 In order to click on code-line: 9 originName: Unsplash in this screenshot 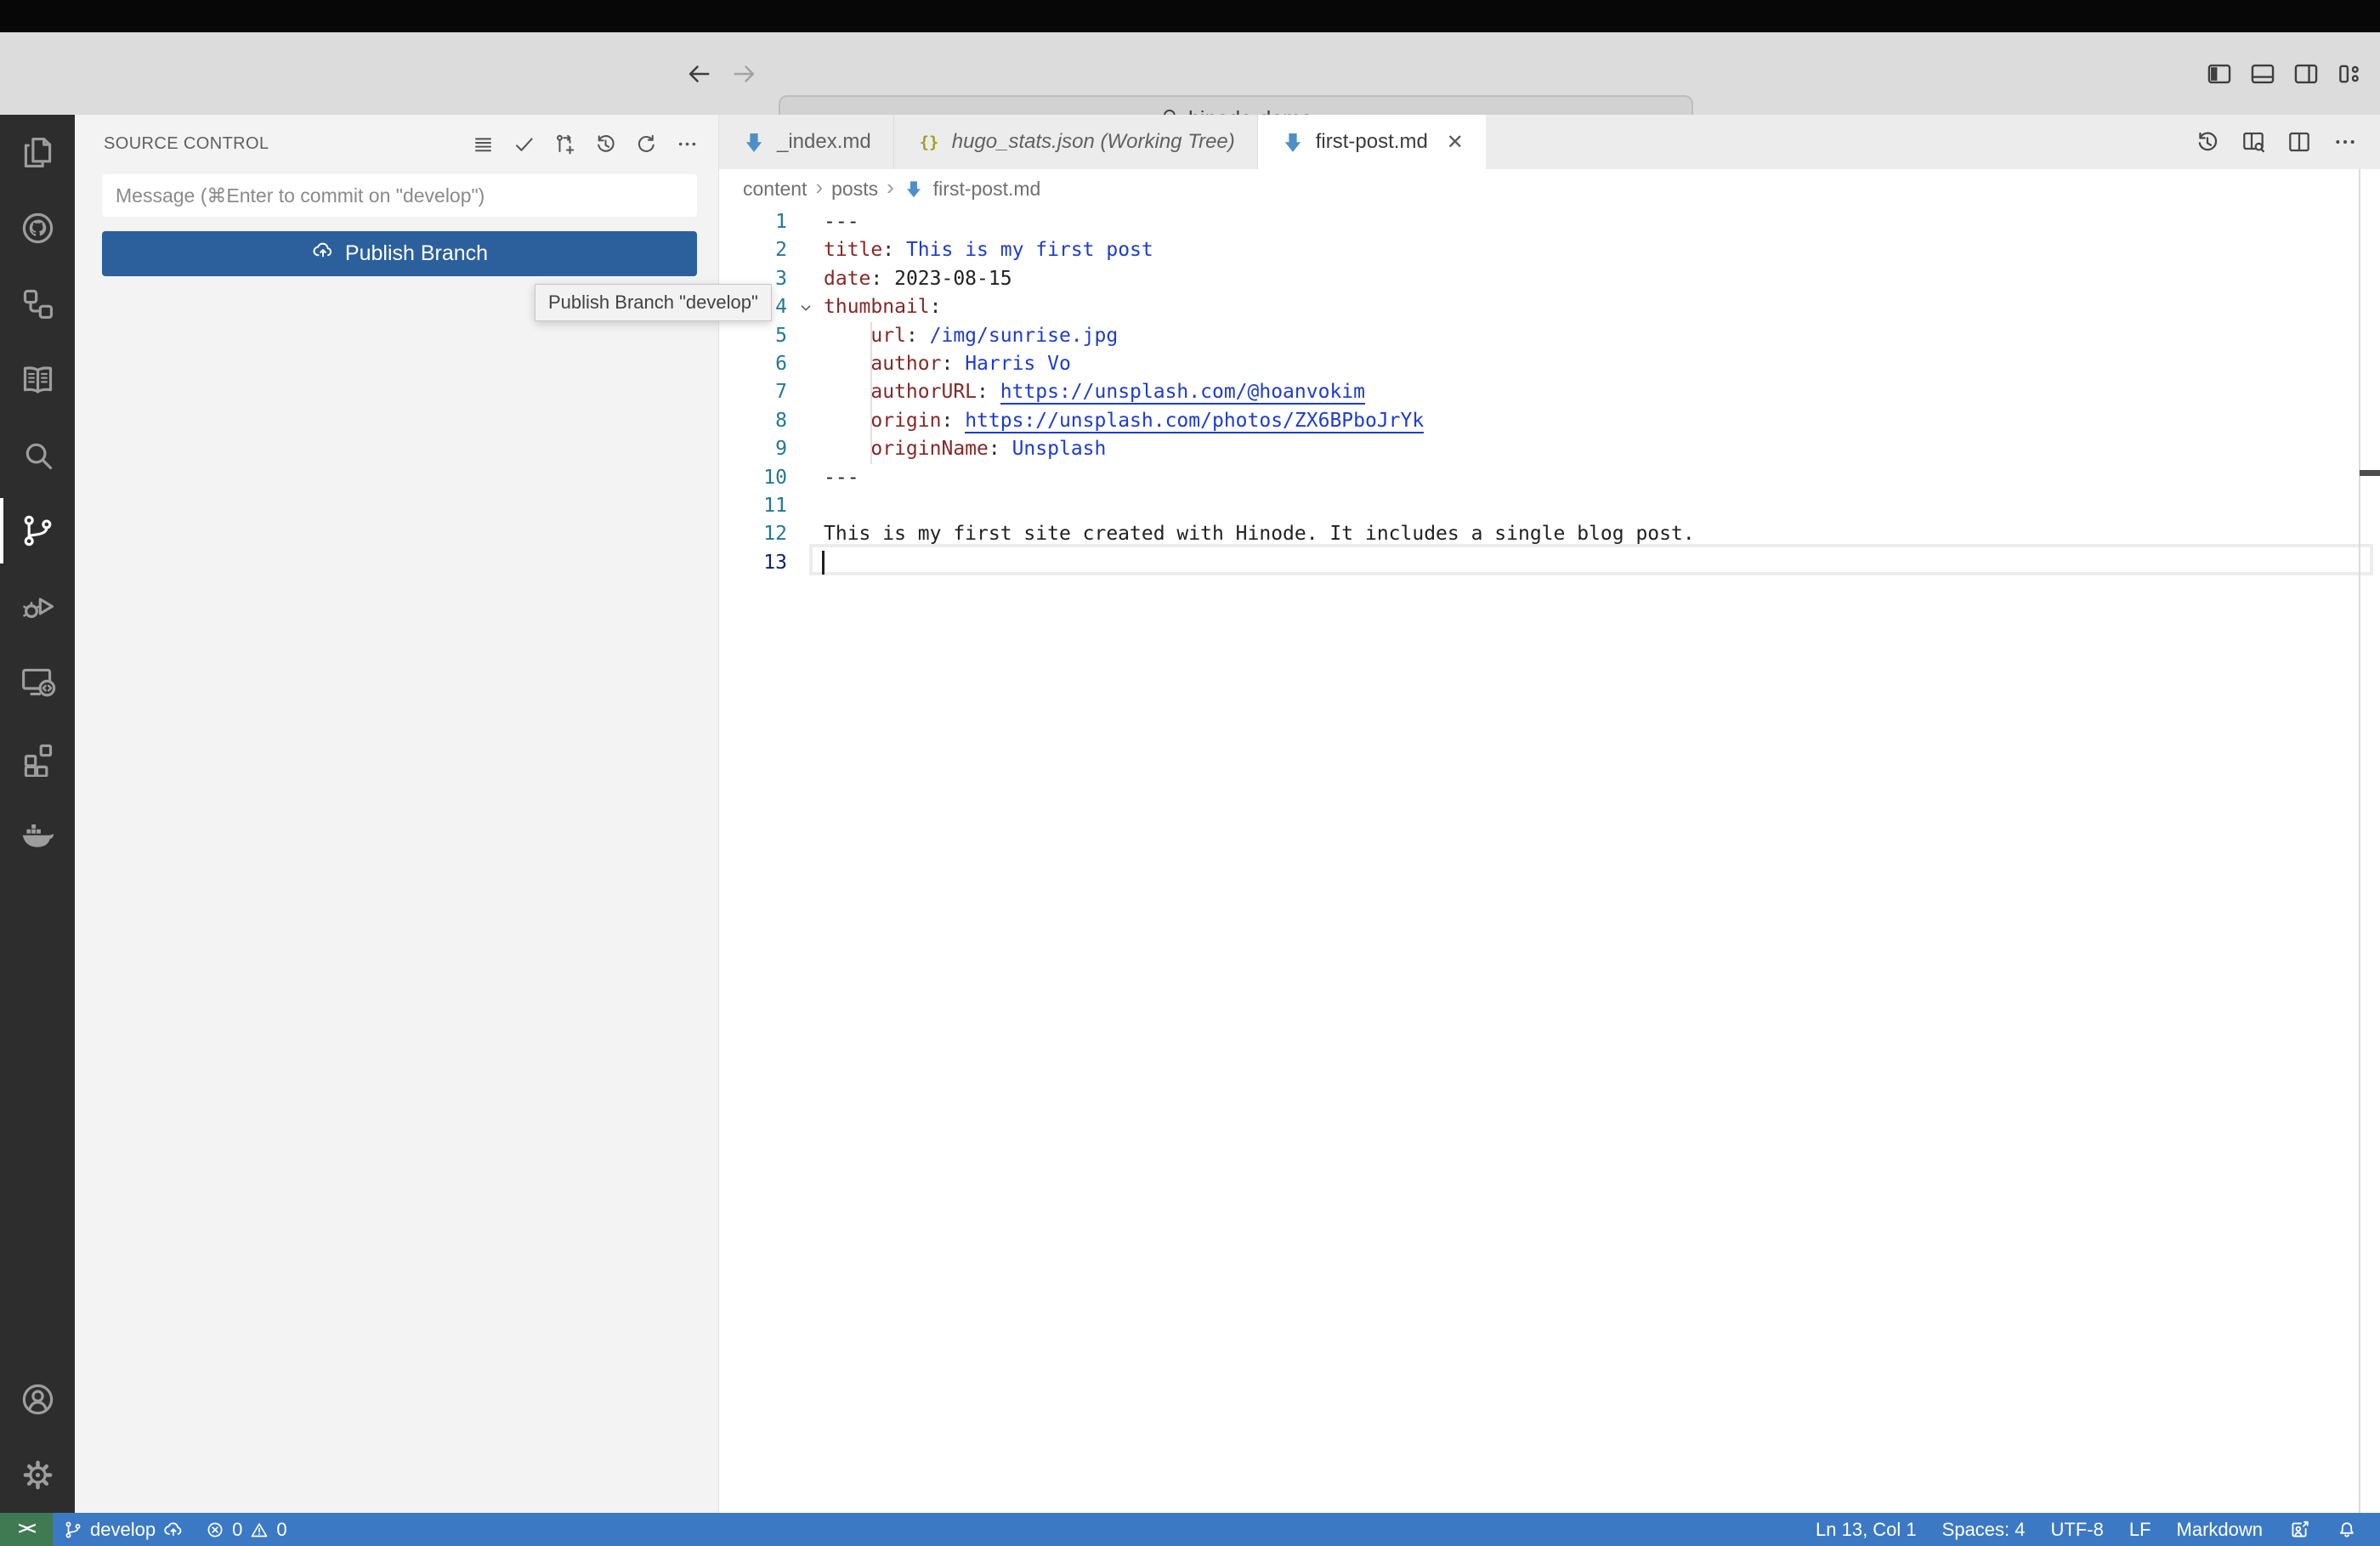, I will do `click(1549, 449)`.